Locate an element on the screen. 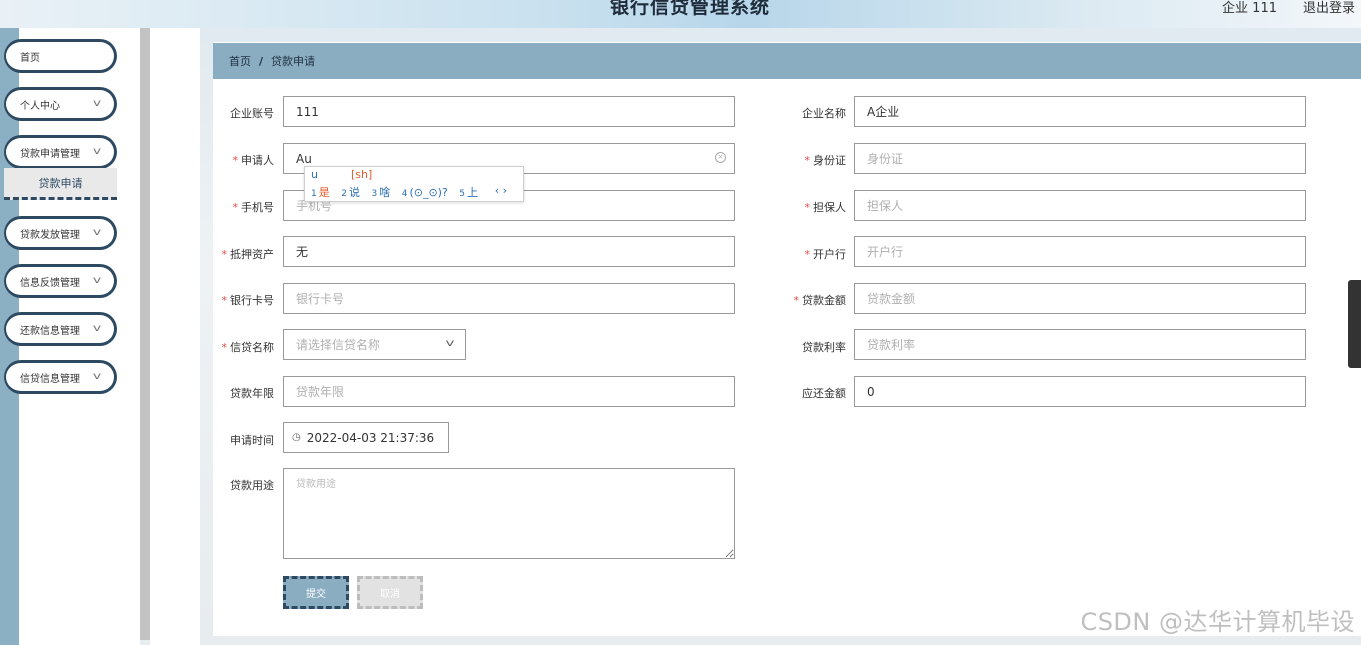 The image size is (1361, 645). sidebar-item-label: 信贷信息管理 is located at coordinates (50, 379).